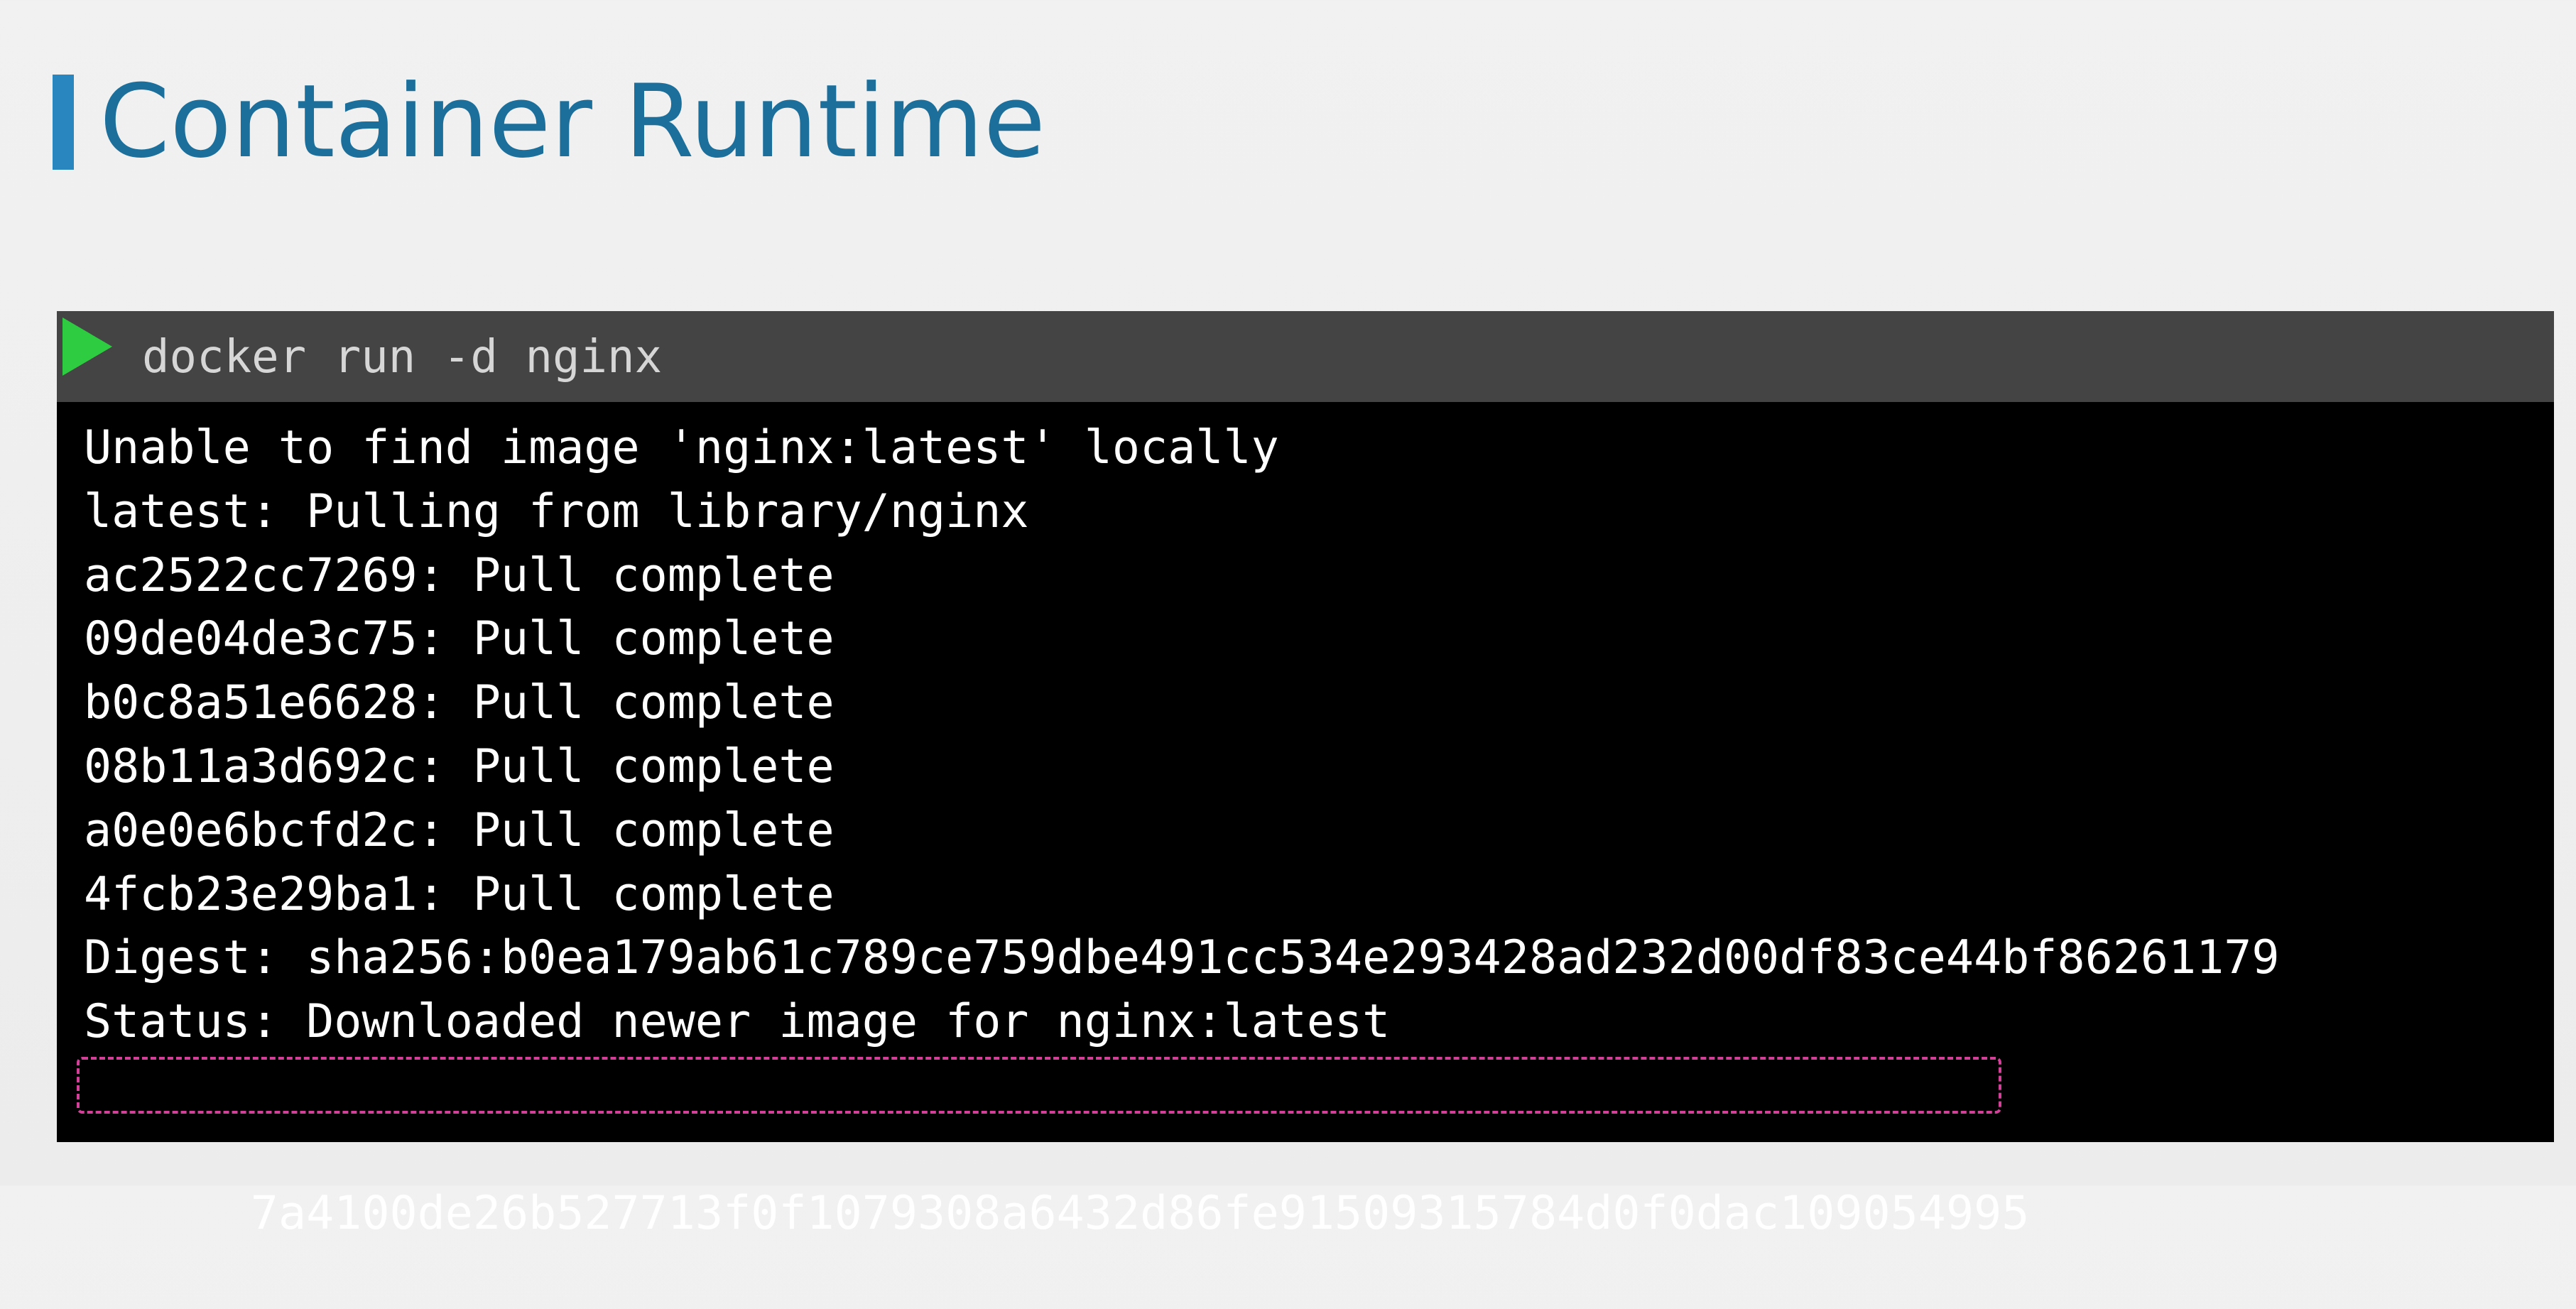 Image resolution: width=2576 pixels, height=1309 pixels. Describe the element at coordinates (1306, 356) in the screenshot. I see `terminal-command-bar: docker run -d nginx` at that location.